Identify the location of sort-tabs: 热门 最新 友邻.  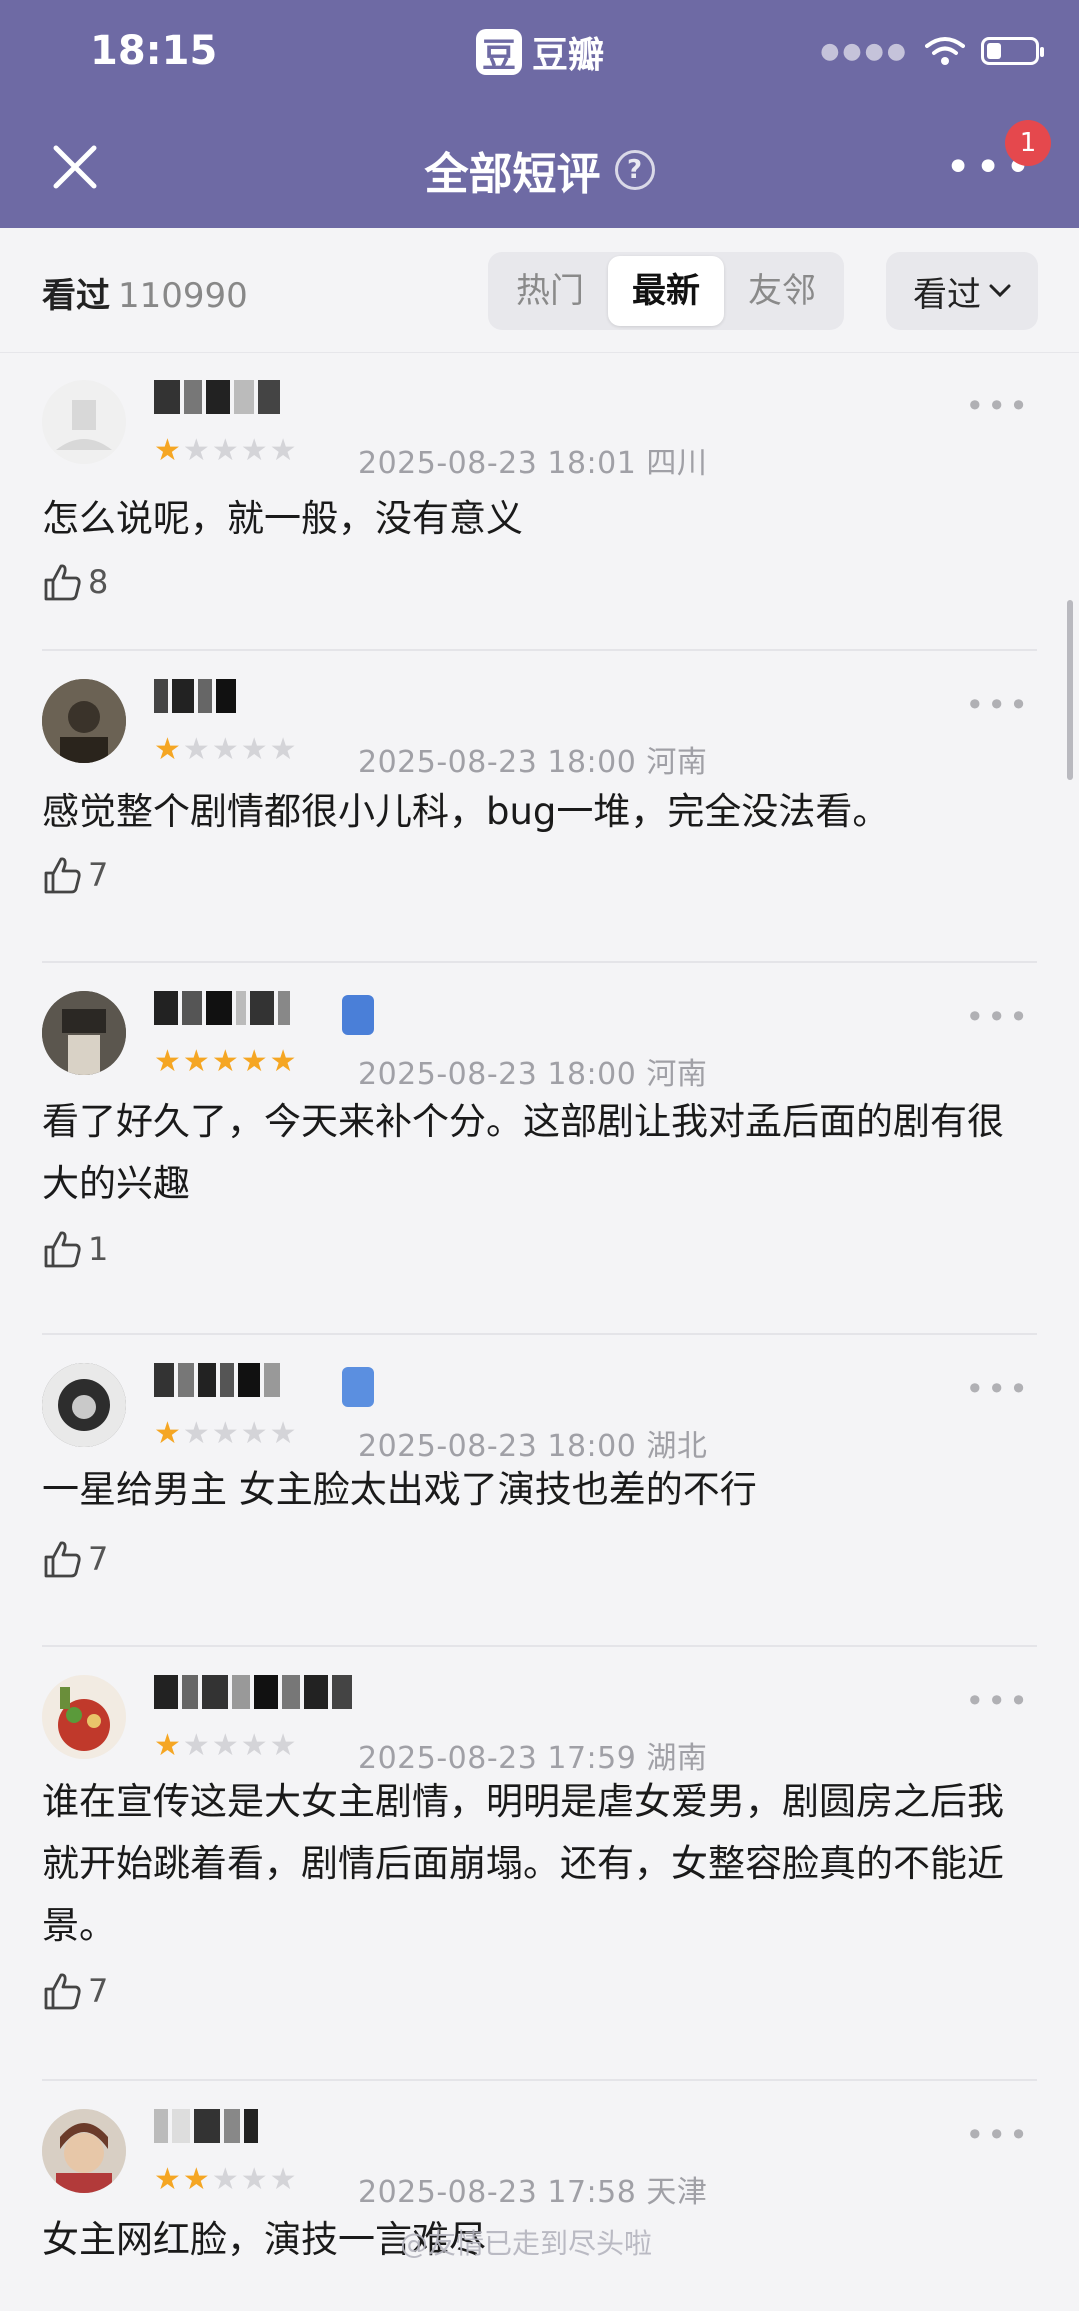
(666, 291).